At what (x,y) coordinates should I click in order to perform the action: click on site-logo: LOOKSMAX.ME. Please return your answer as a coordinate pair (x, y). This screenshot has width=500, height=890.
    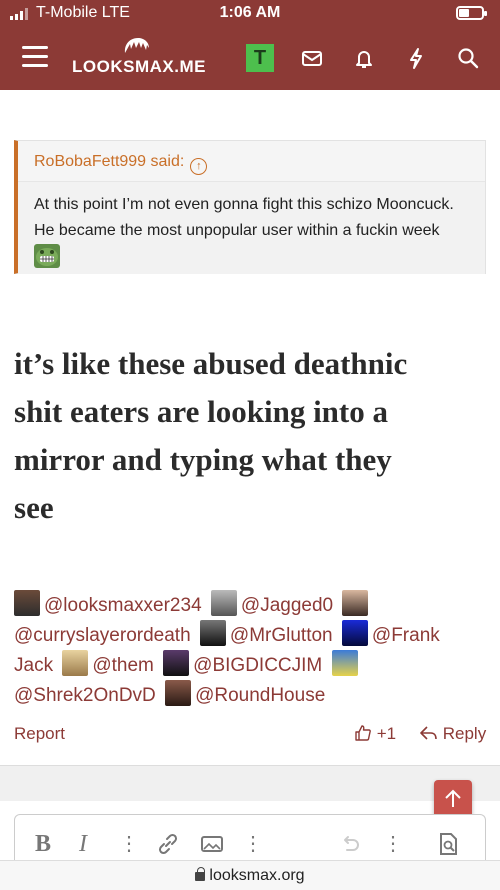
    Looking at the image, I should click on (139, 60).